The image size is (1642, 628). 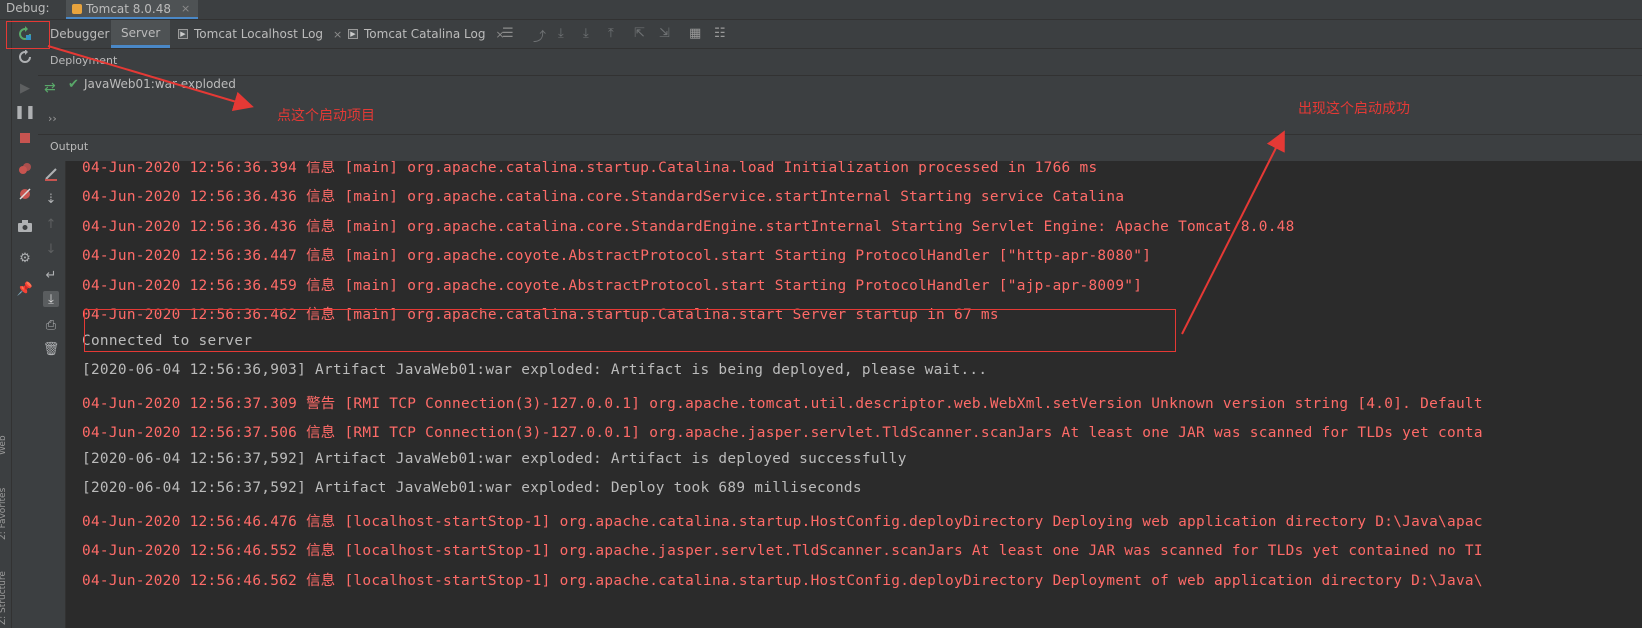 What do you see at coordinates (326, 116) in the screenshot?
I see `annotation-start-hint: 点这个启动项目` at bounding box center [326, 116].